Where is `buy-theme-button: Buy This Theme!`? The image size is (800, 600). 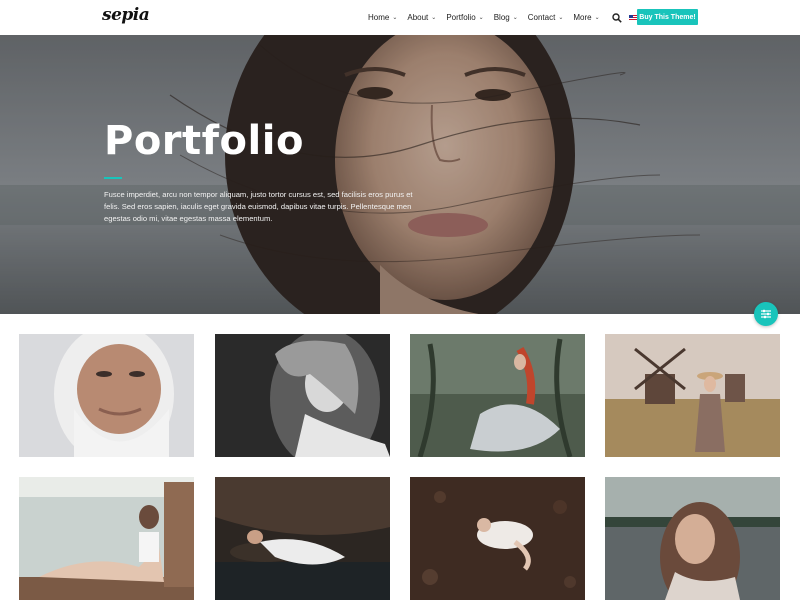
buy-theme-button: Buy This Theme! is located at coordinates (667, 17).